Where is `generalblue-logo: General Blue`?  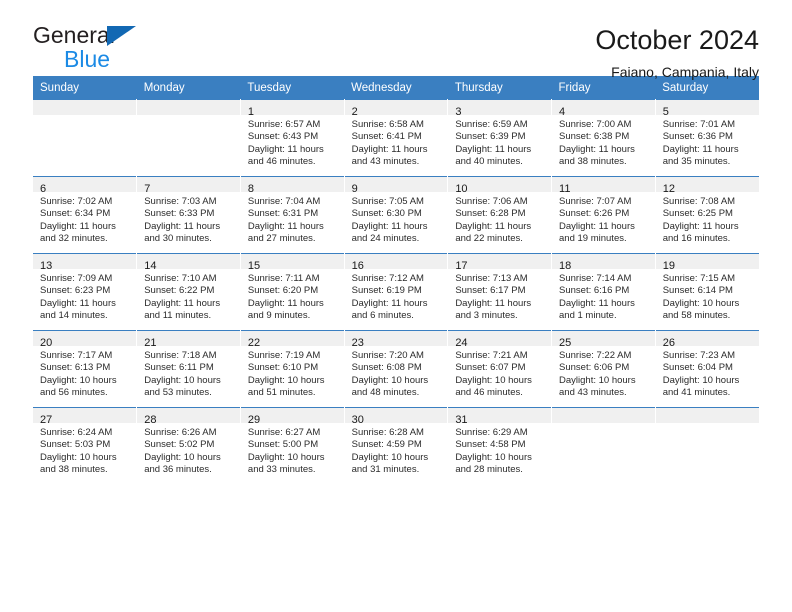
generalblue-logo: General Blue is located at coordinates (153, 49).